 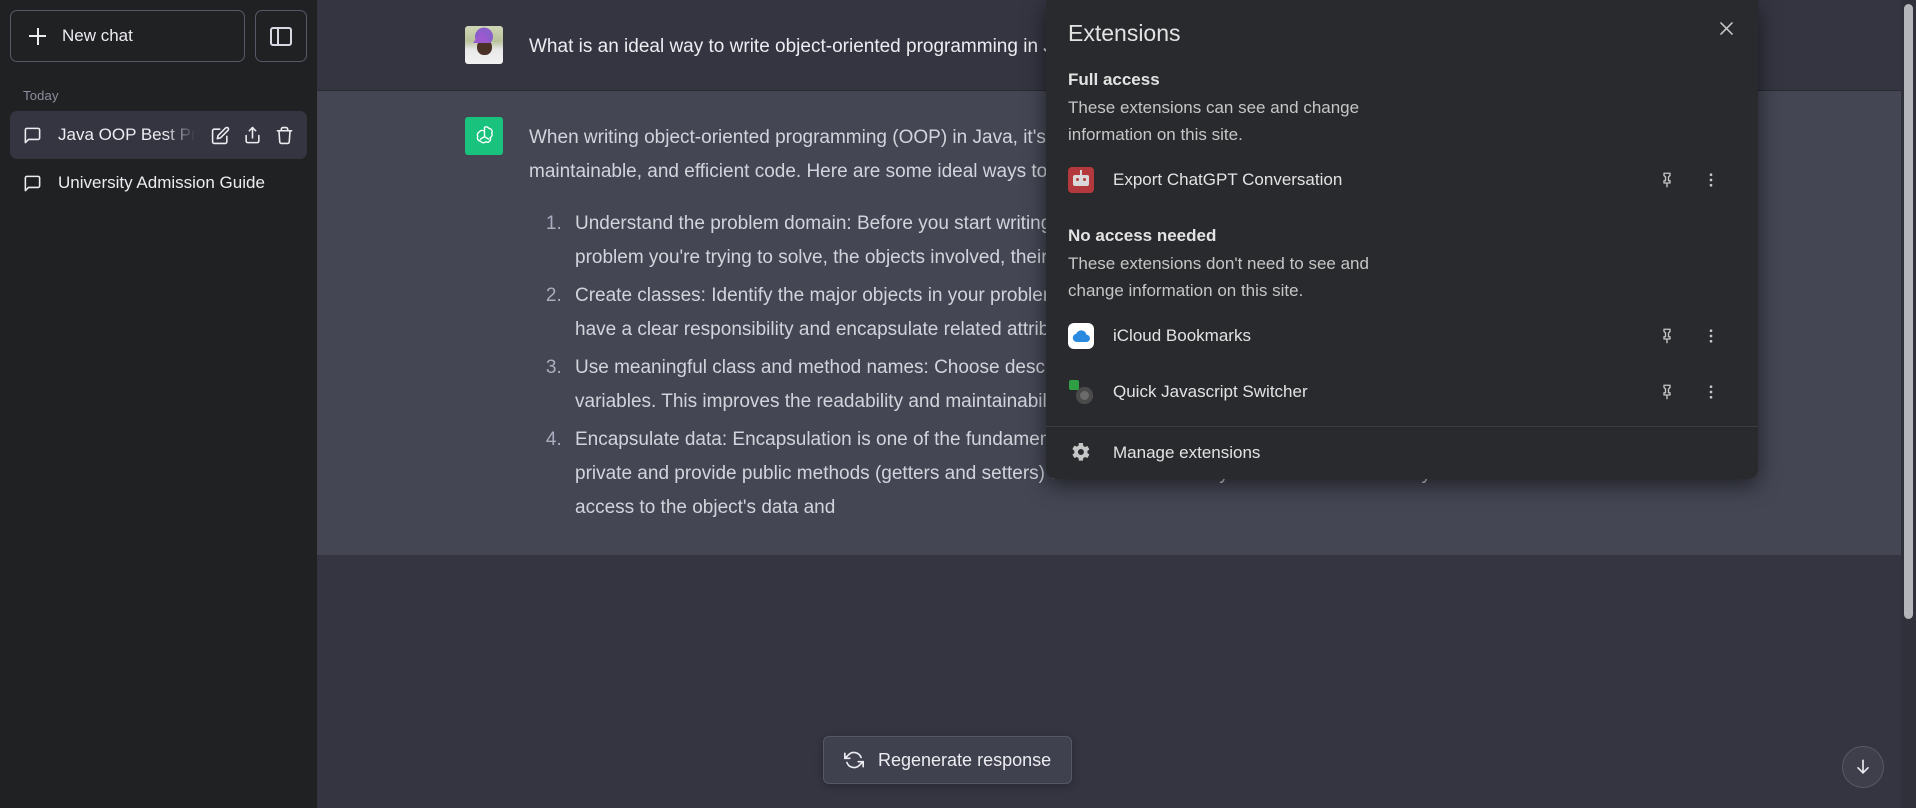 I want to click on arrow-down-icon, so click(x=1863, y=766).